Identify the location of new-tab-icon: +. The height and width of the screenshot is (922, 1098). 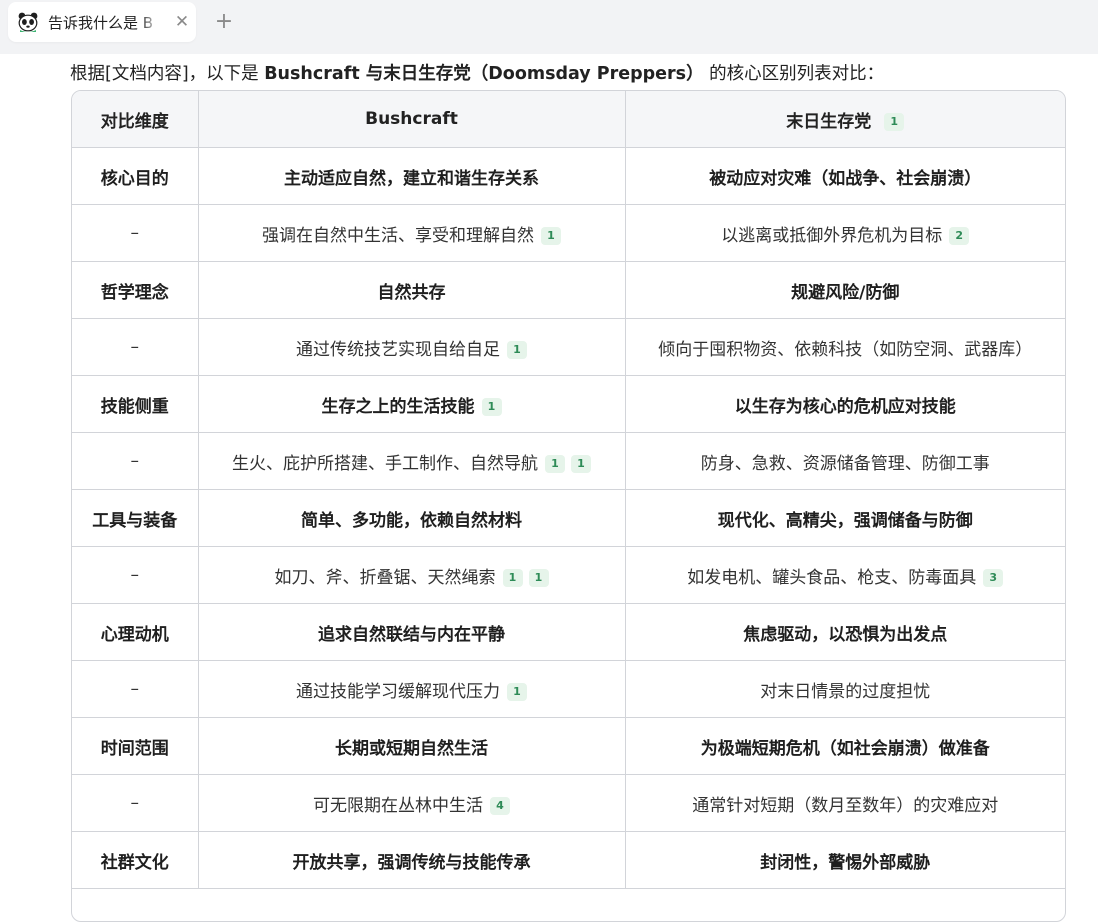
(224, 23).